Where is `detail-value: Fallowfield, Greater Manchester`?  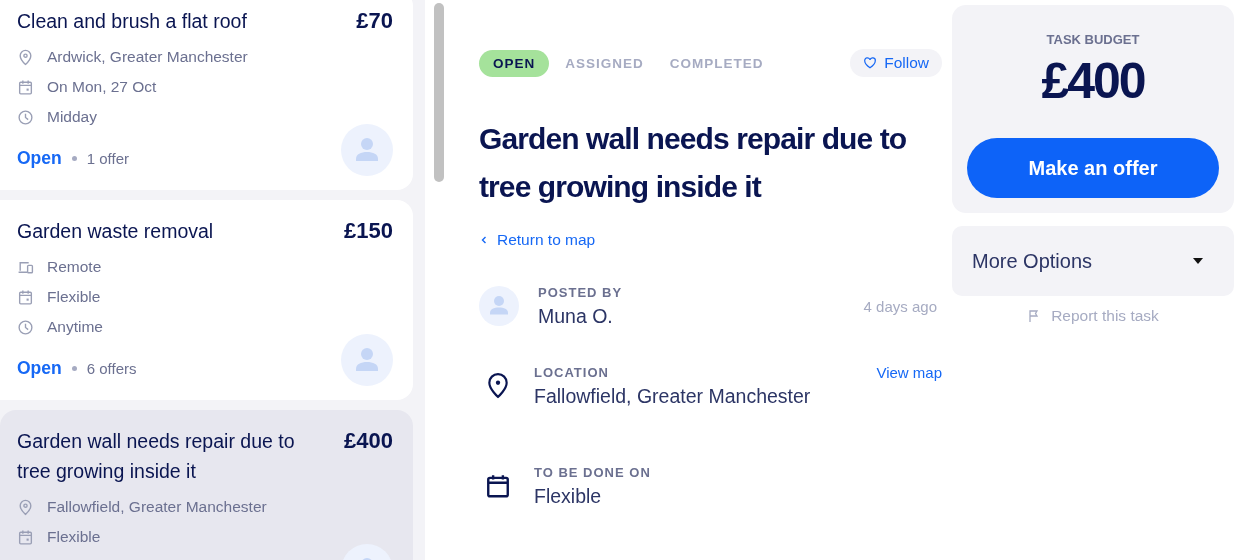 detail-value: Fallowfield, Greater Manchester is located at coordinates (672, 396).